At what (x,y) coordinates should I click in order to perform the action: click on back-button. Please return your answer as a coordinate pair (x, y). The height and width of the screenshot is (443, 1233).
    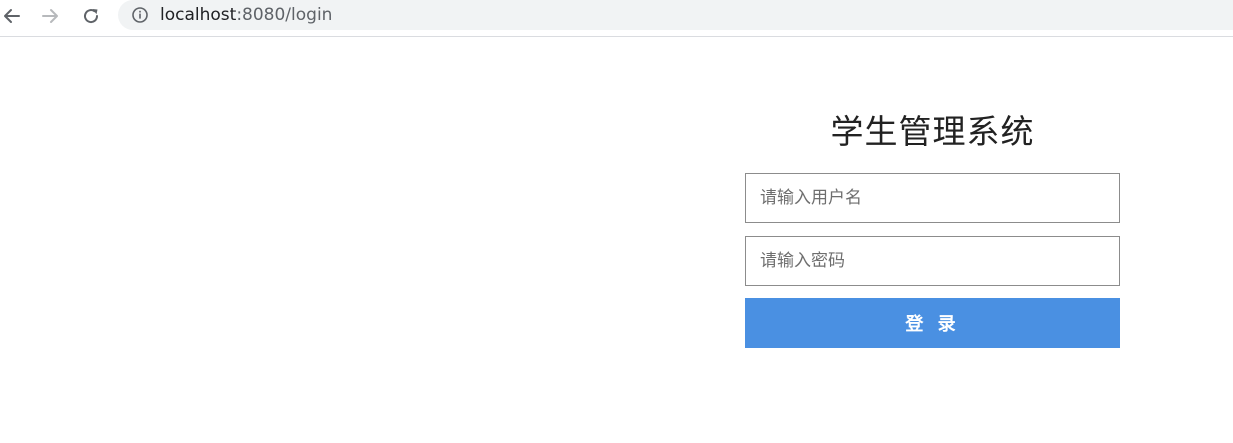
    Looking at the image, I should click on (12, 16).